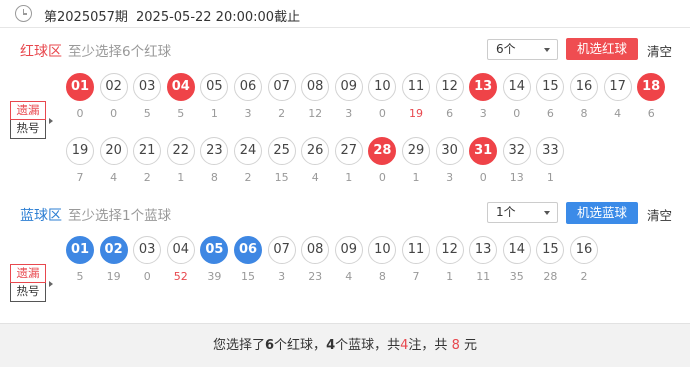  I want to click on red-ball: 21, so click(147, 151).